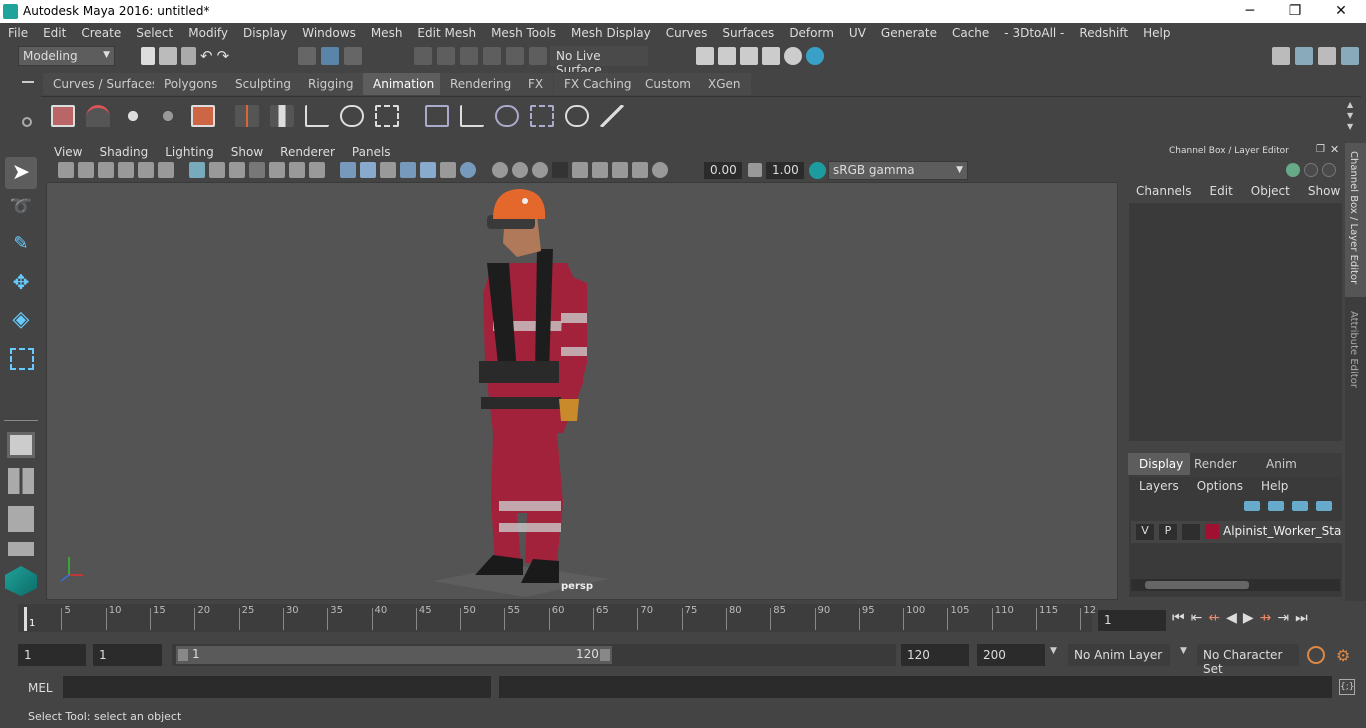 This screenshot has height=728, width=1366. I want to click on four-view-layout-icon, so click(21, 481).